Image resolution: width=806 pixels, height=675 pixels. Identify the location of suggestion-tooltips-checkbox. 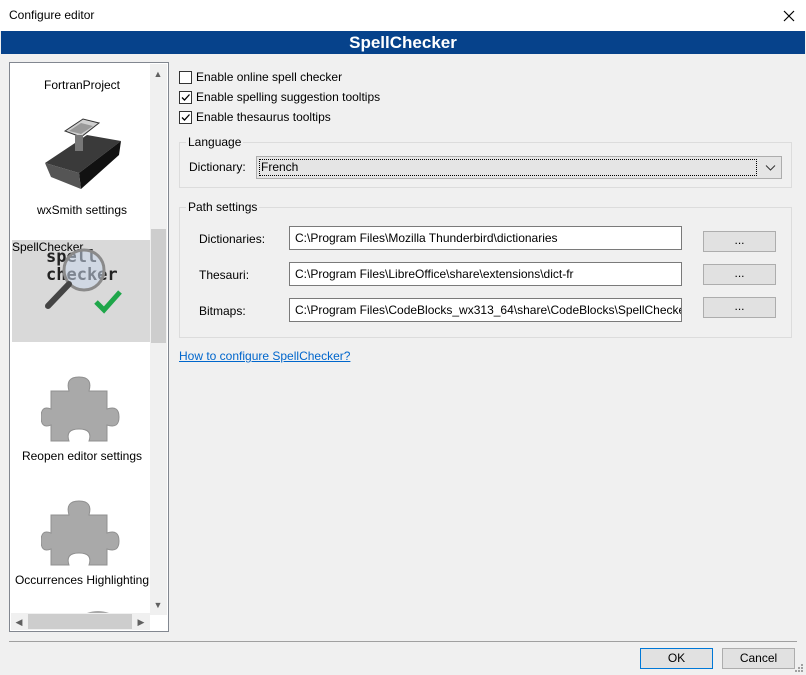
(185, 97).